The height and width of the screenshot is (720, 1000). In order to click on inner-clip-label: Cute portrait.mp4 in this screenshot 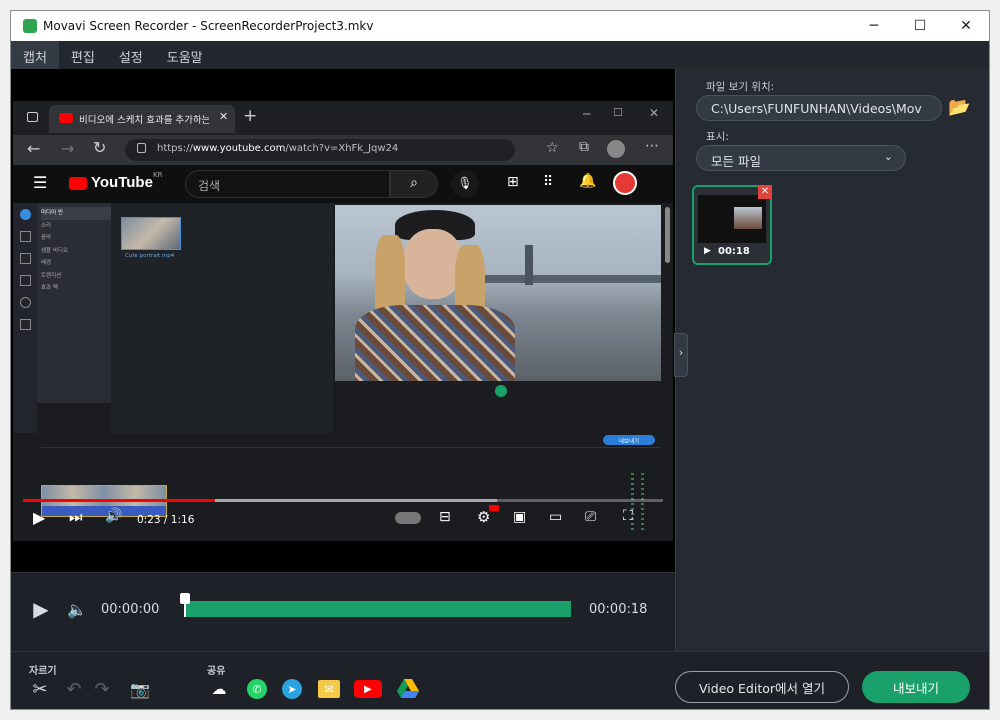, I will do `click(150, 256)`.